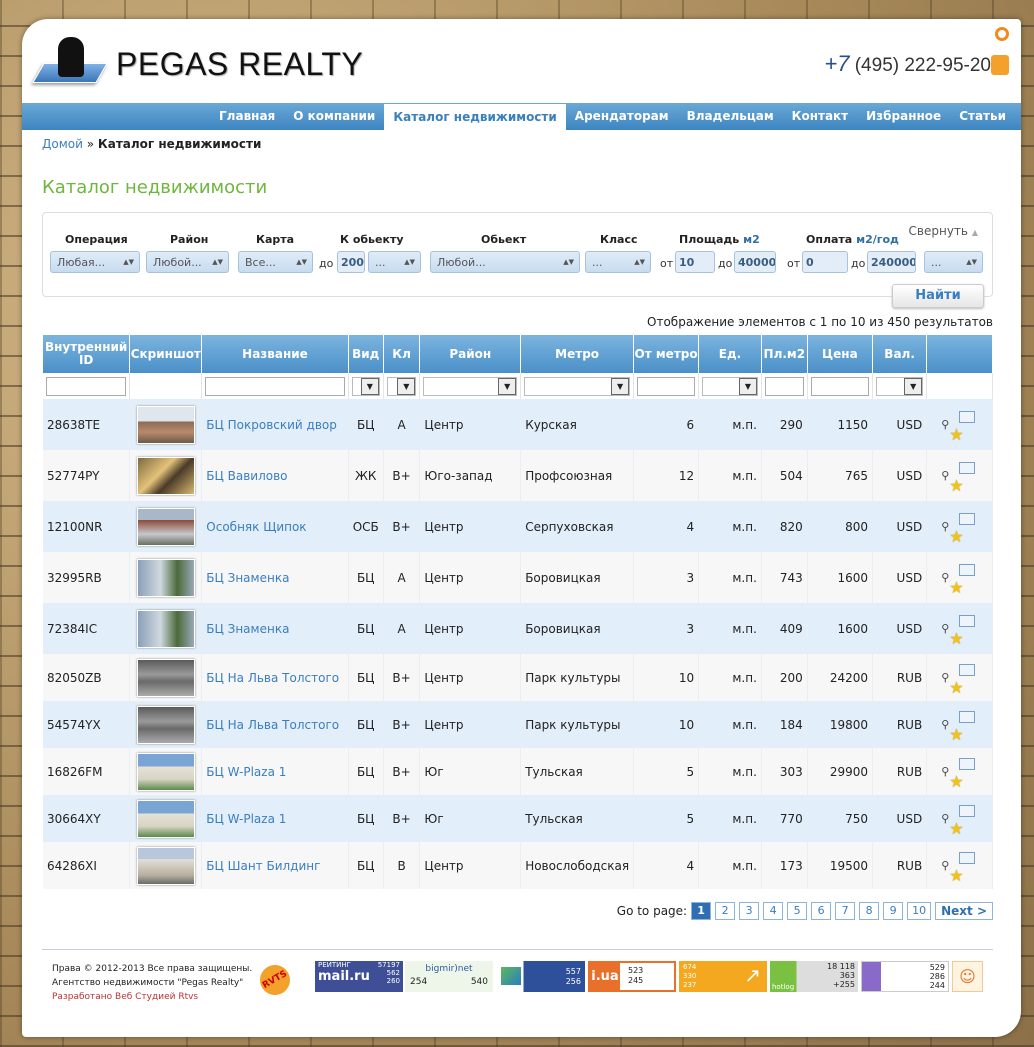 The width and height of the screenshot is (1034, 1047). Describe the element at coordinates (152, 997) in the screenshot. I see `developer-link: Разработано Веб Студией Rtvs` at that location.